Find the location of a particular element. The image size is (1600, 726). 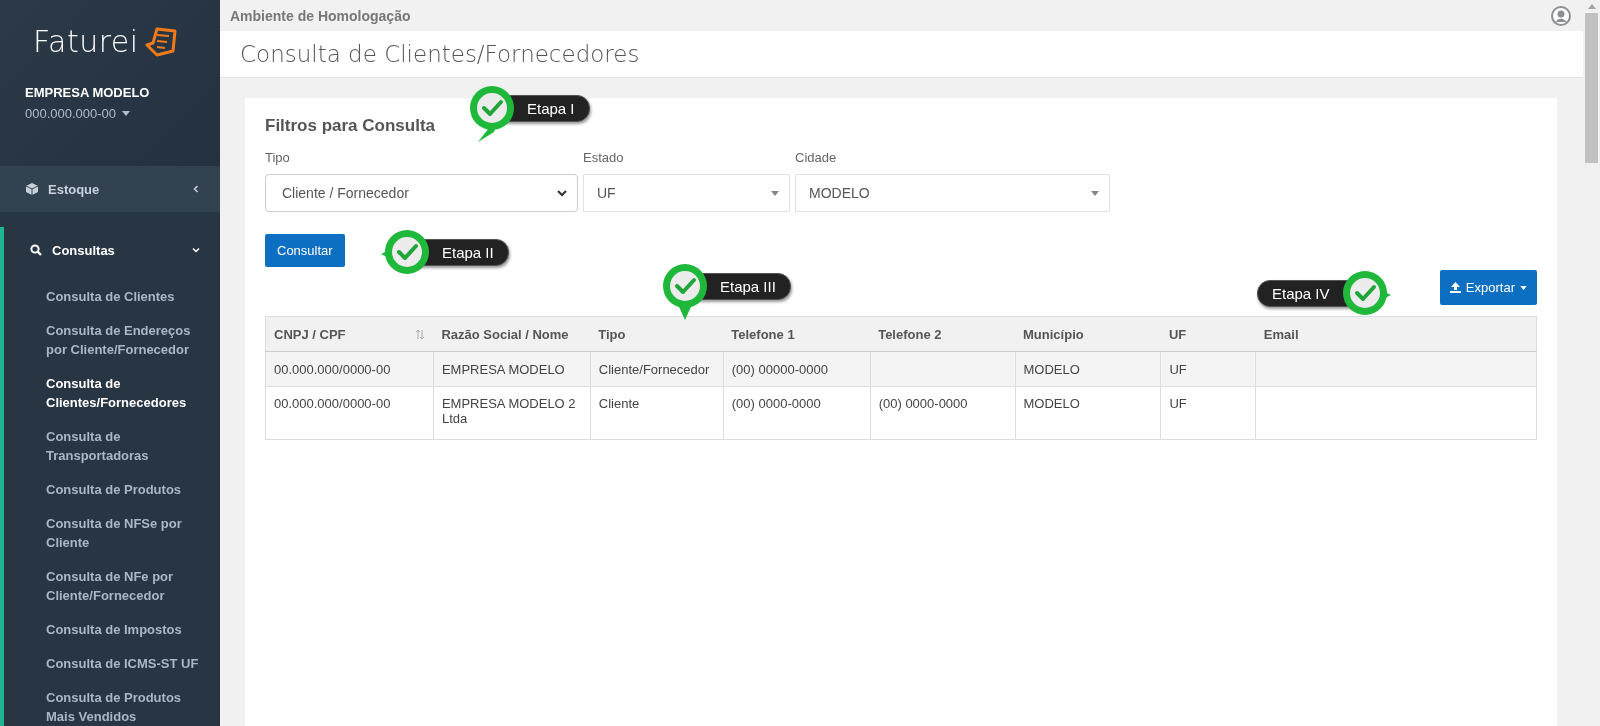

table-cell: Cliente is located at coordinates (657, 413).